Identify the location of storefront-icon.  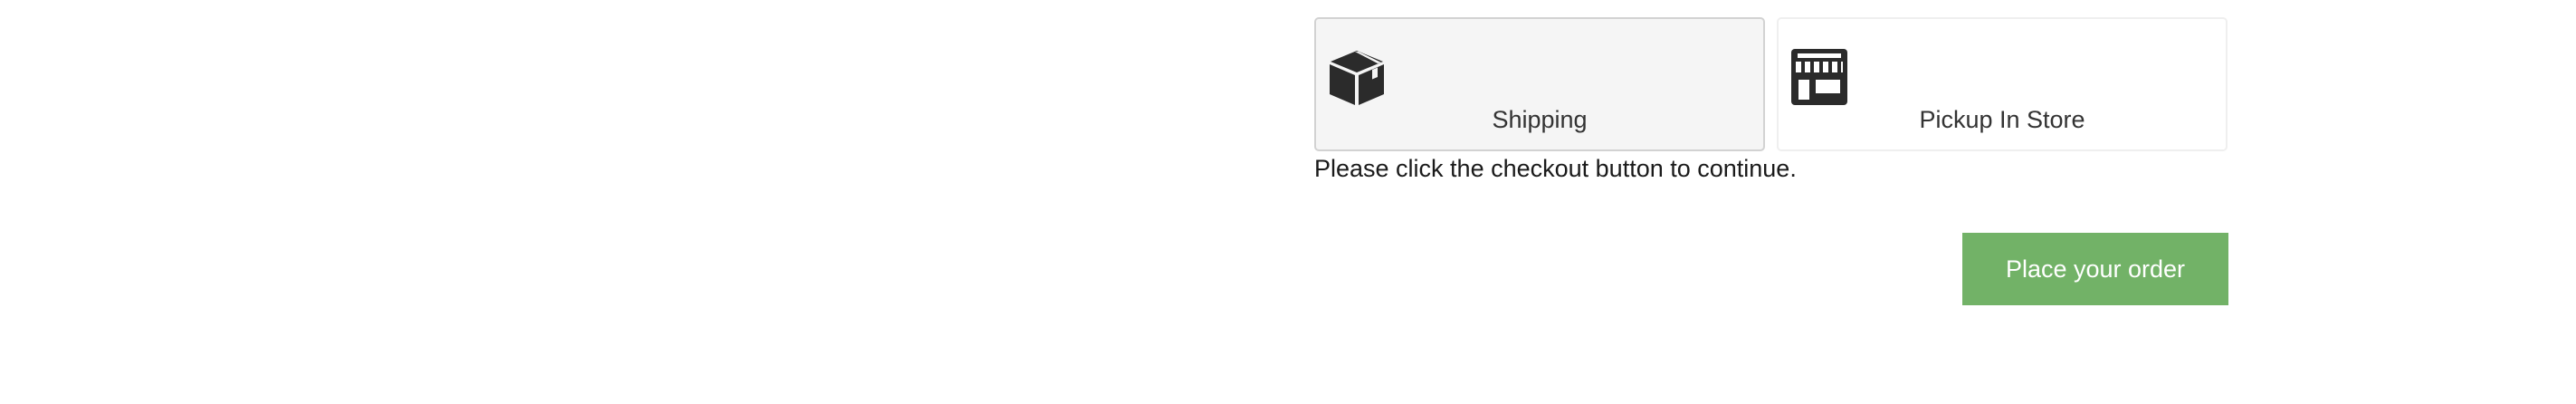
(1819, 77).